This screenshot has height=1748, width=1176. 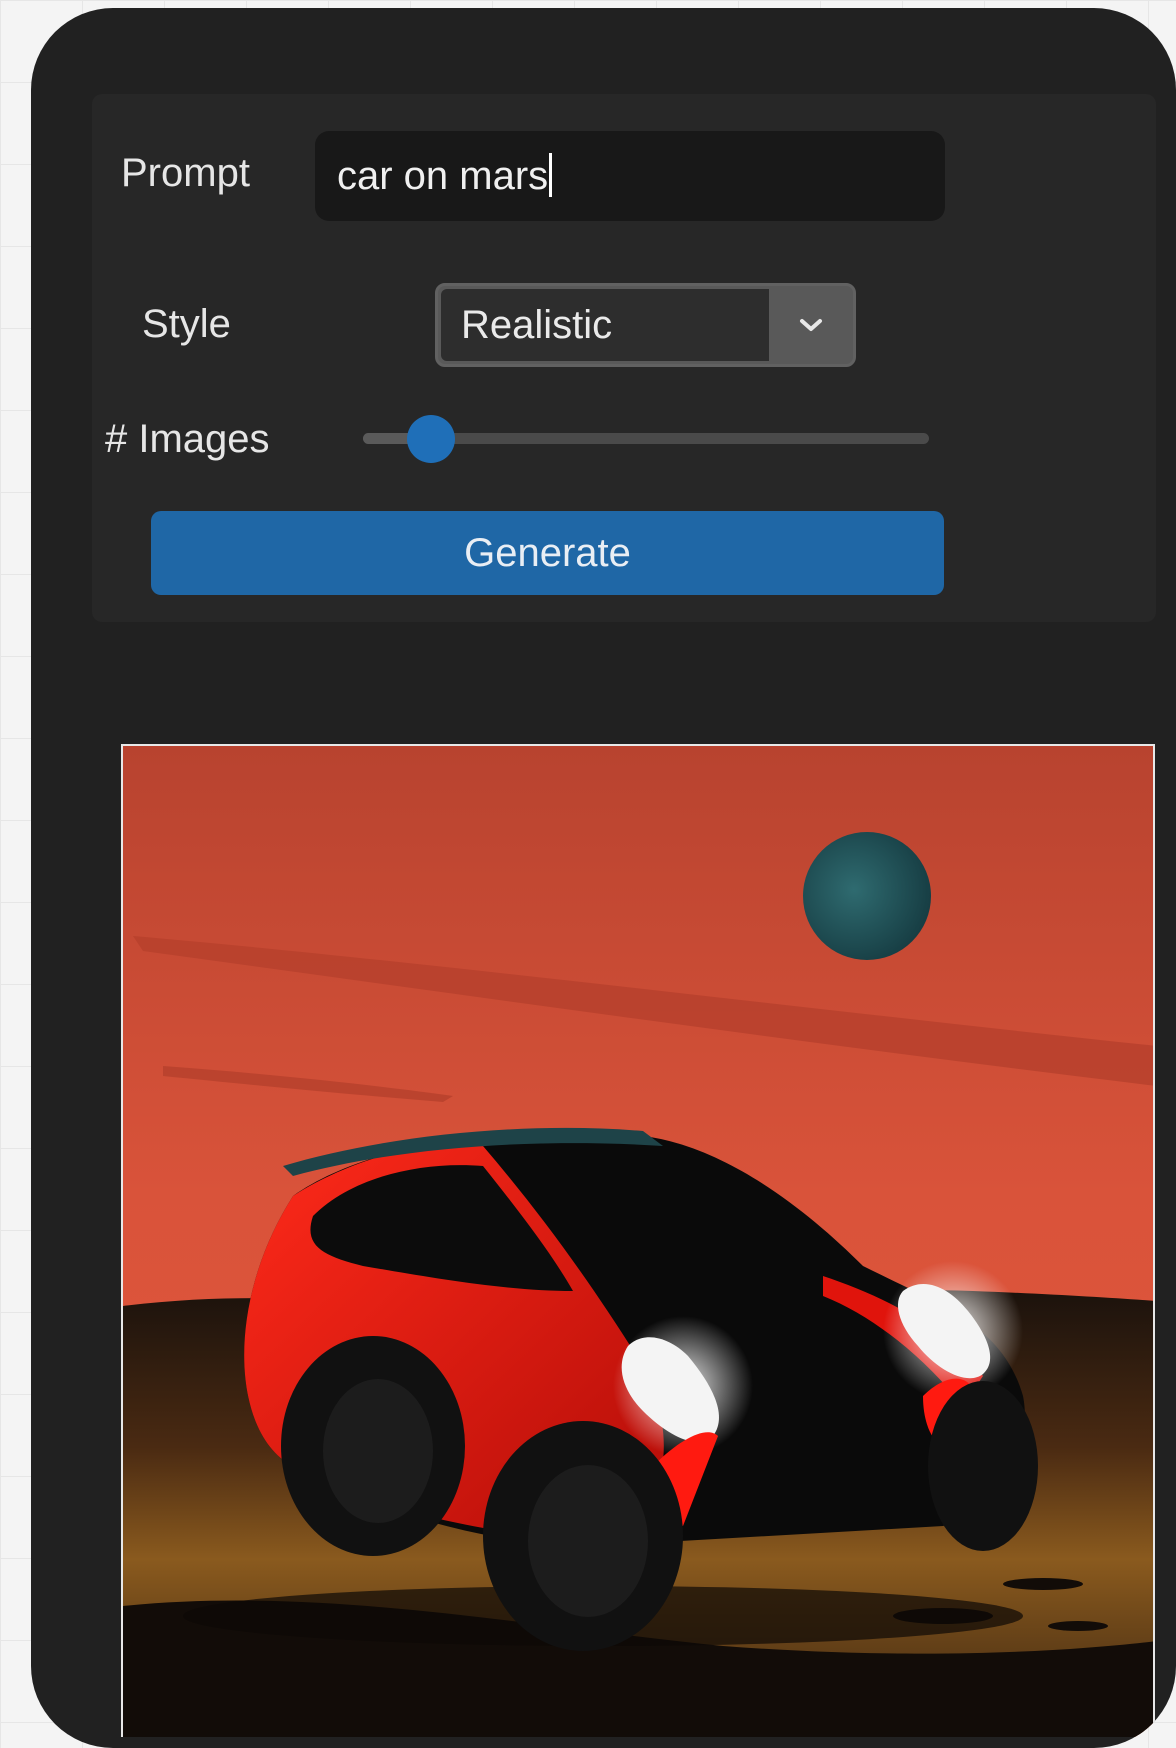 What do you see at coordinates (630, 176) in the screenshot?
I see `prompt-input: car on mars` at bounding box center [630, 176].